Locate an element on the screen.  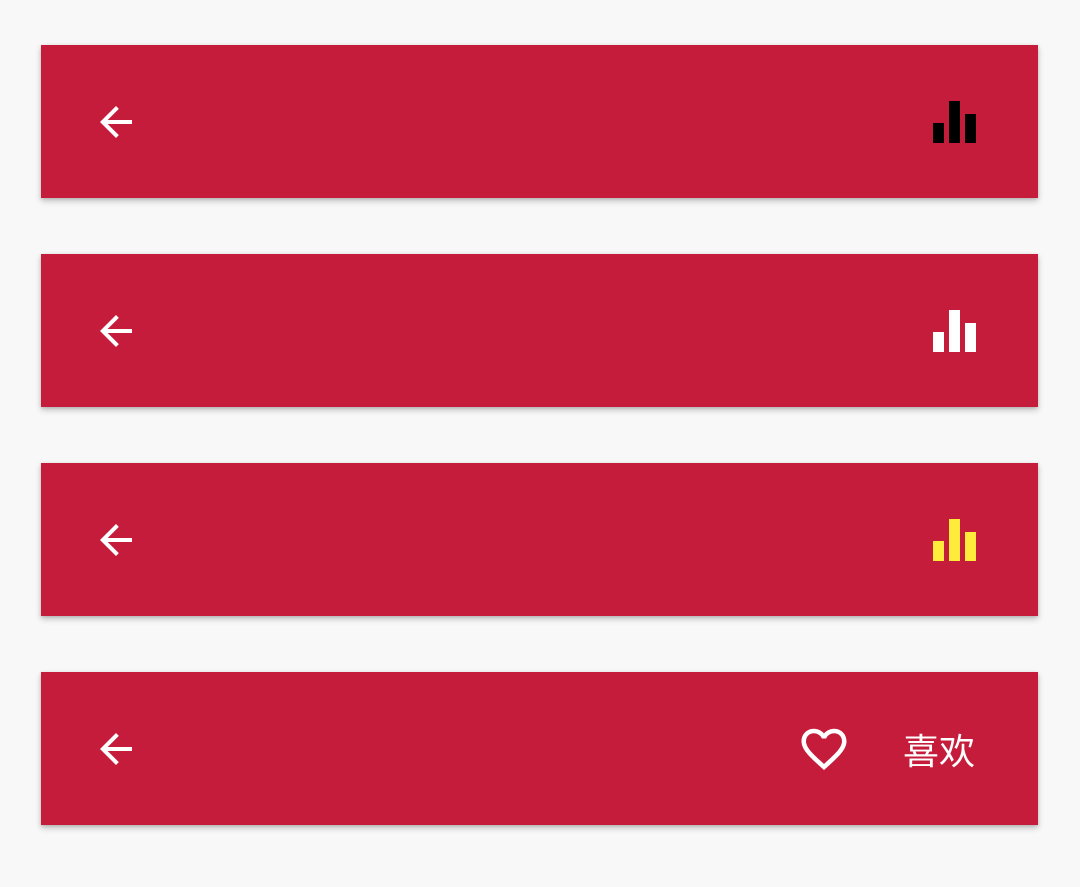
heart-outline-icon is located at coordinates (824, 749).